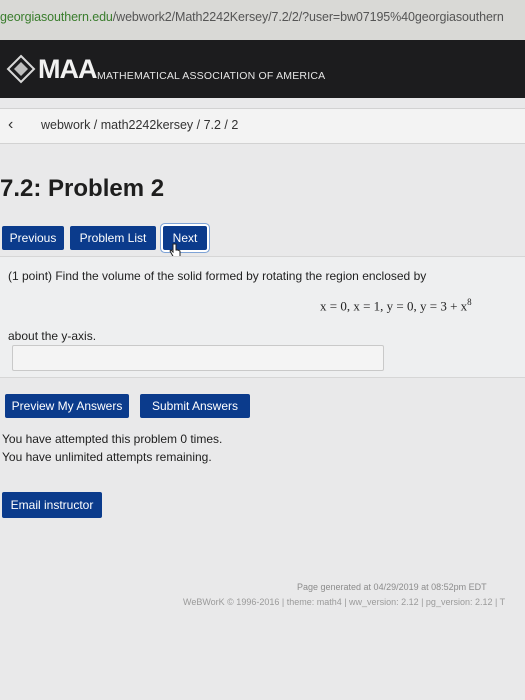  What do you see at coordinates (33, 238) in the screenshot?
I see `previous-button: Previous` at bounding box center [33, 238].